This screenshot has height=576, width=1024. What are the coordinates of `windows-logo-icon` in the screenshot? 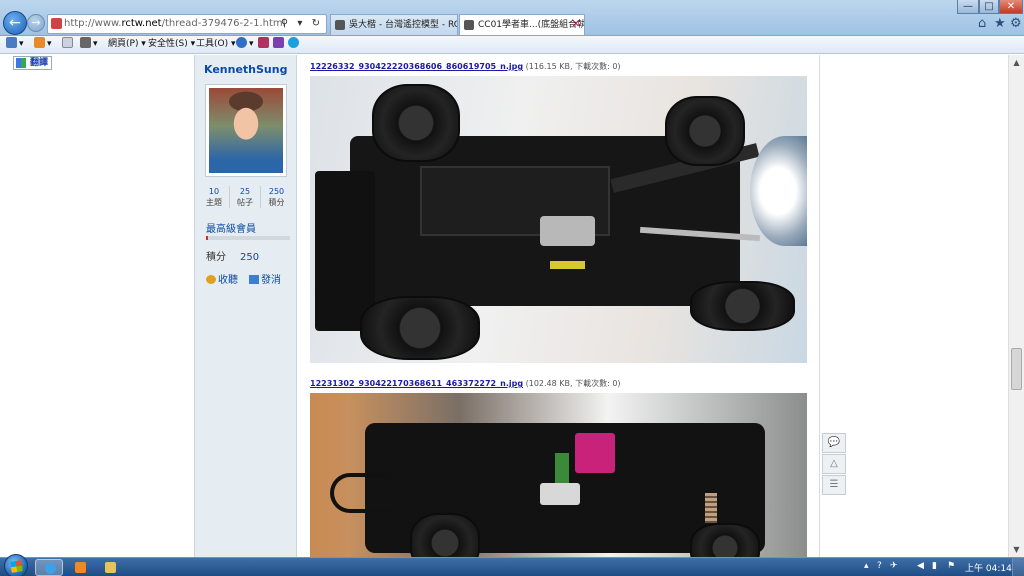 It's located at (16, 566).